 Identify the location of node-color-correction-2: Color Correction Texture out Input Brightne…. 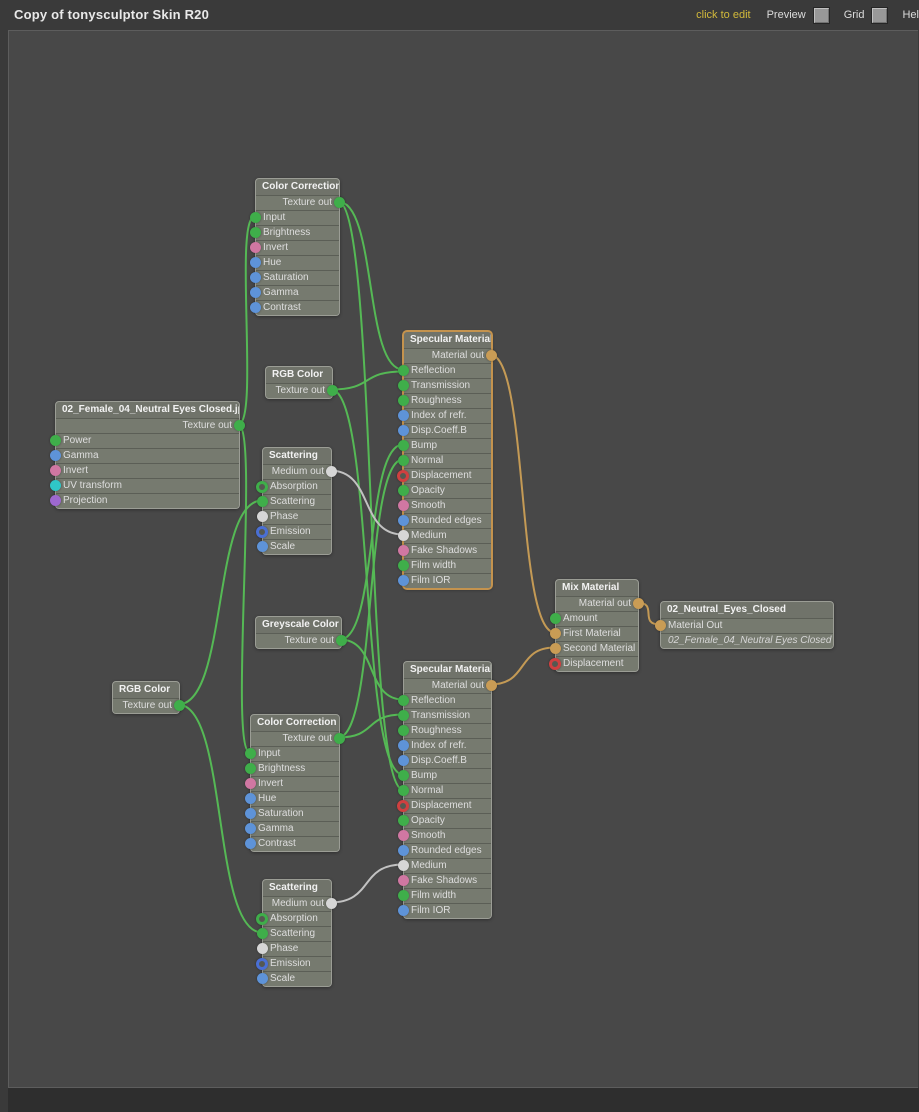
(295, 783).